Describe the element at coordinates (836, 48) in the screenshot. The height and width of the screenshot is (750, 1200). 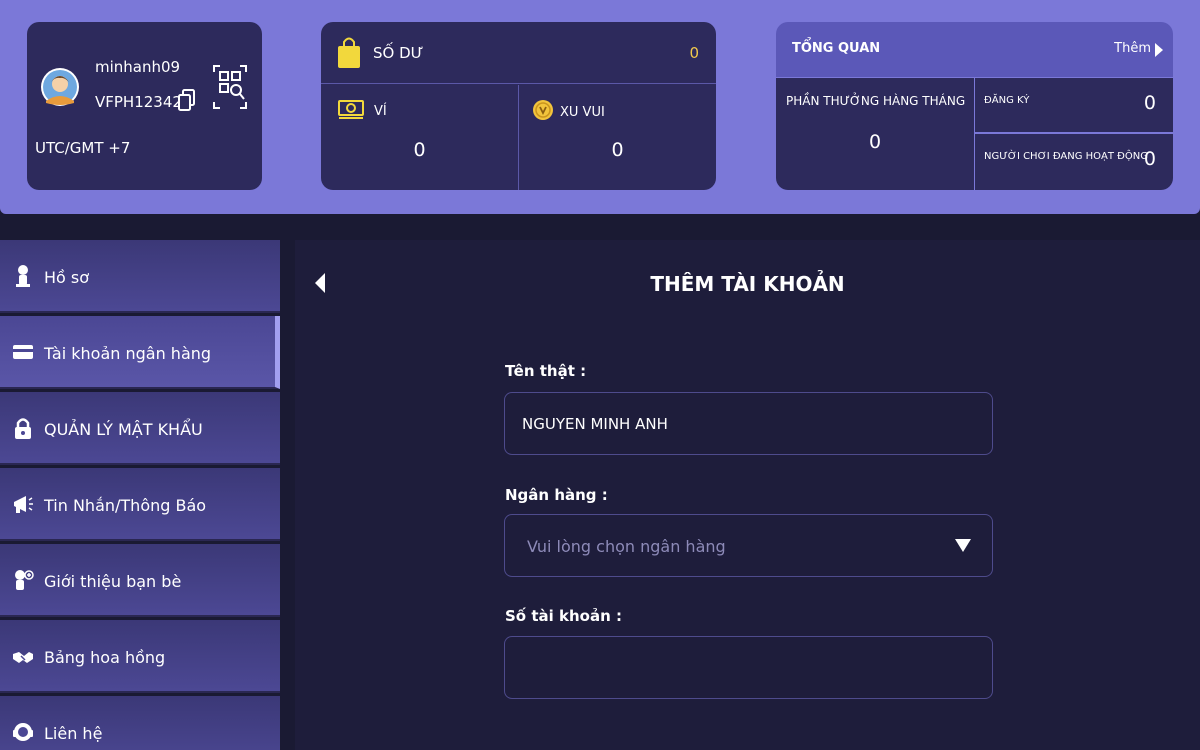
I see `overview-title: TỔNG QUAN` at that location.